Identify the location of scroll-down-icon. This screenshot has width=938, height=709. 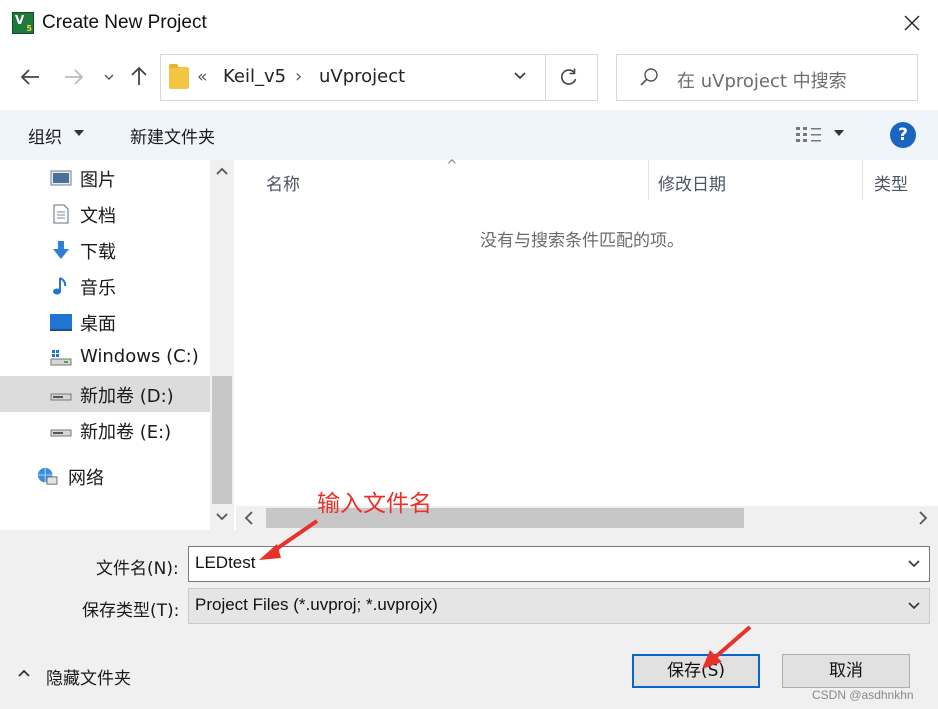
(222, 517).